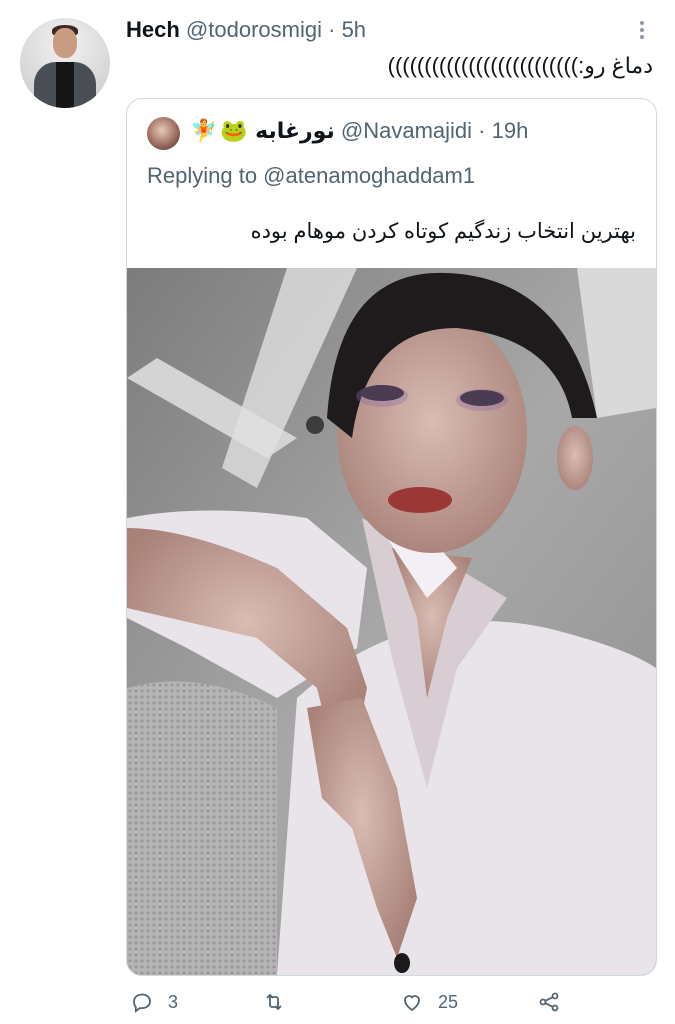  What do you see at coordinates (154, 1002) in the screenshot?
I see `reply-button: 3` at bounding box center [154, 1002].